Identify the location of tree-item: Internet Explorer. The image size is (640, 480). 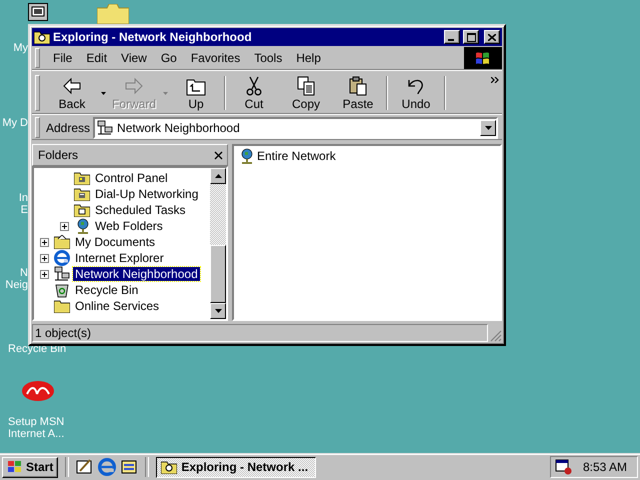
(119, 258).